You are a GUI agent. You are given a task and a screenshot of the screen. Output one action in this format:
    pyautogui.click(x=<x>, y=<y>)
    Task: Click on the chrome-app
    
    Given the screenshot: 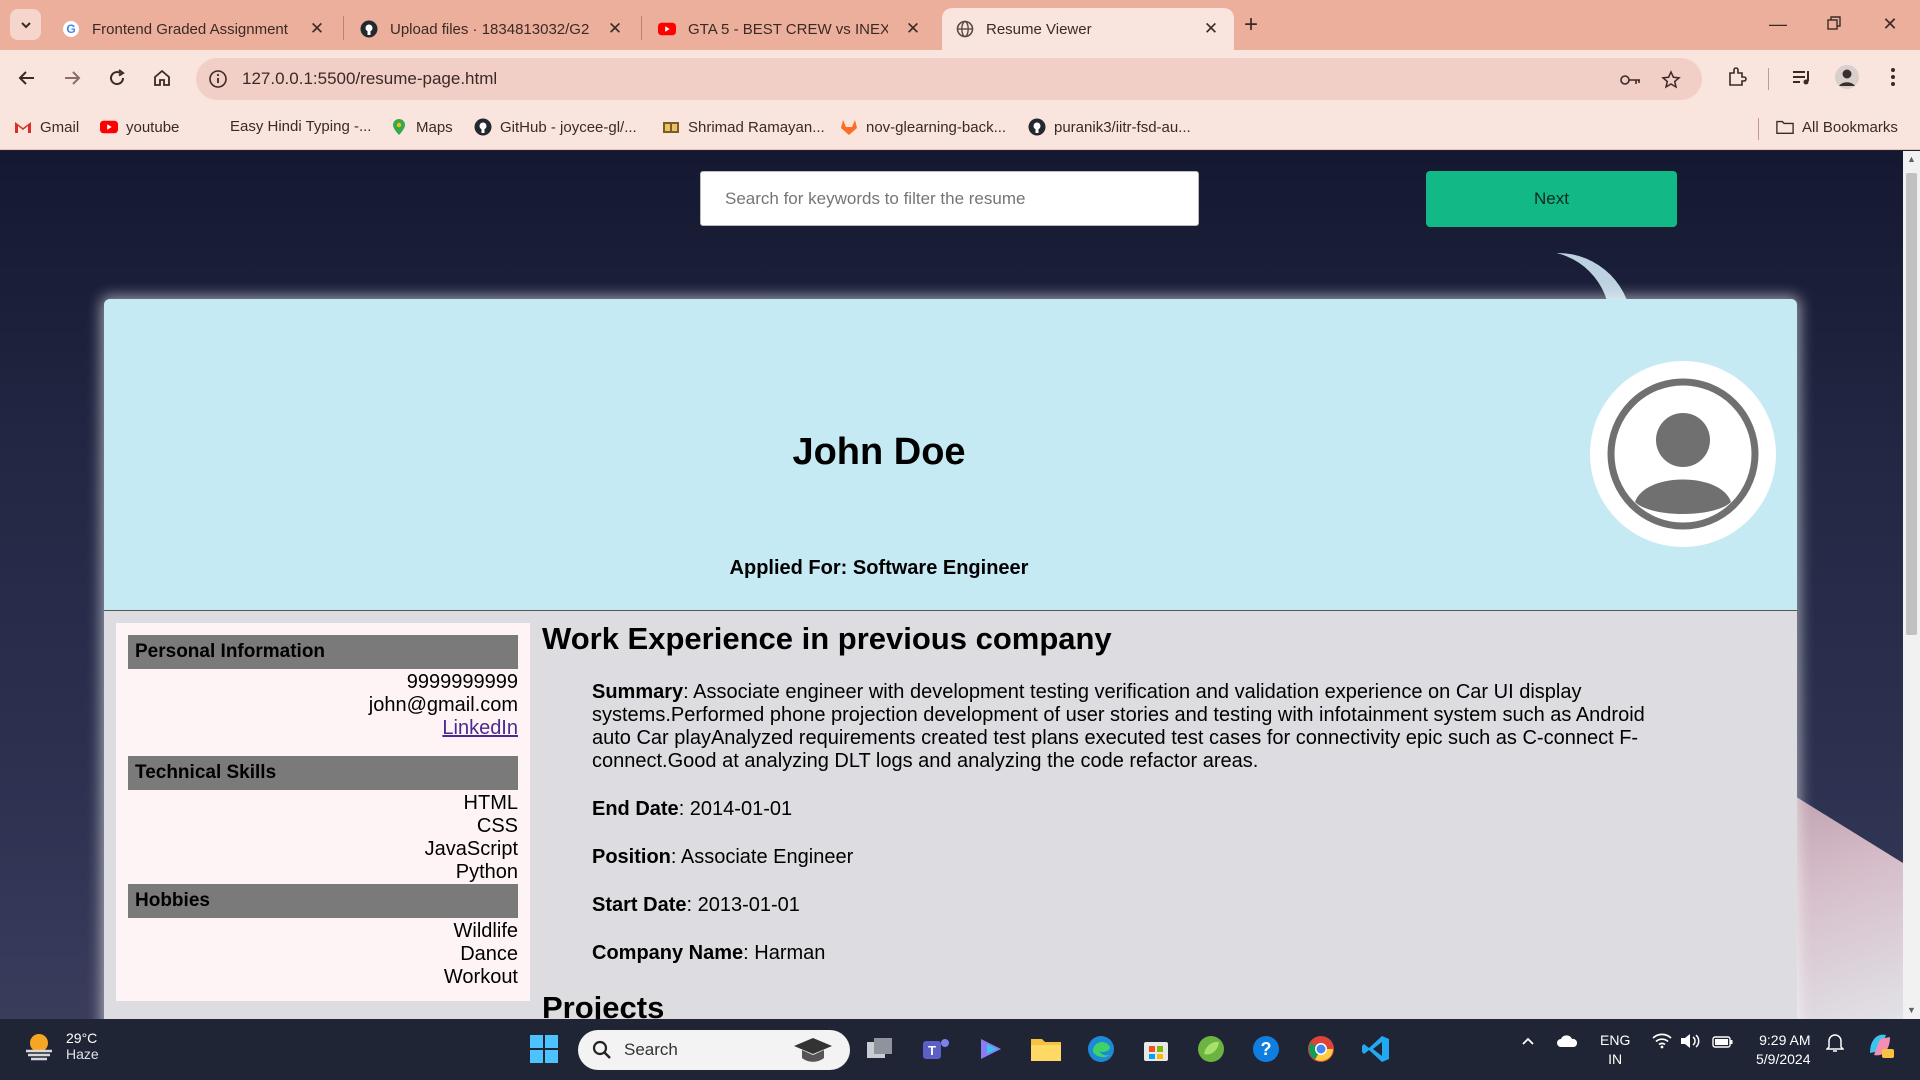 What is the action you would take?
    pyautogui.click(x=1321, y=1049)
    